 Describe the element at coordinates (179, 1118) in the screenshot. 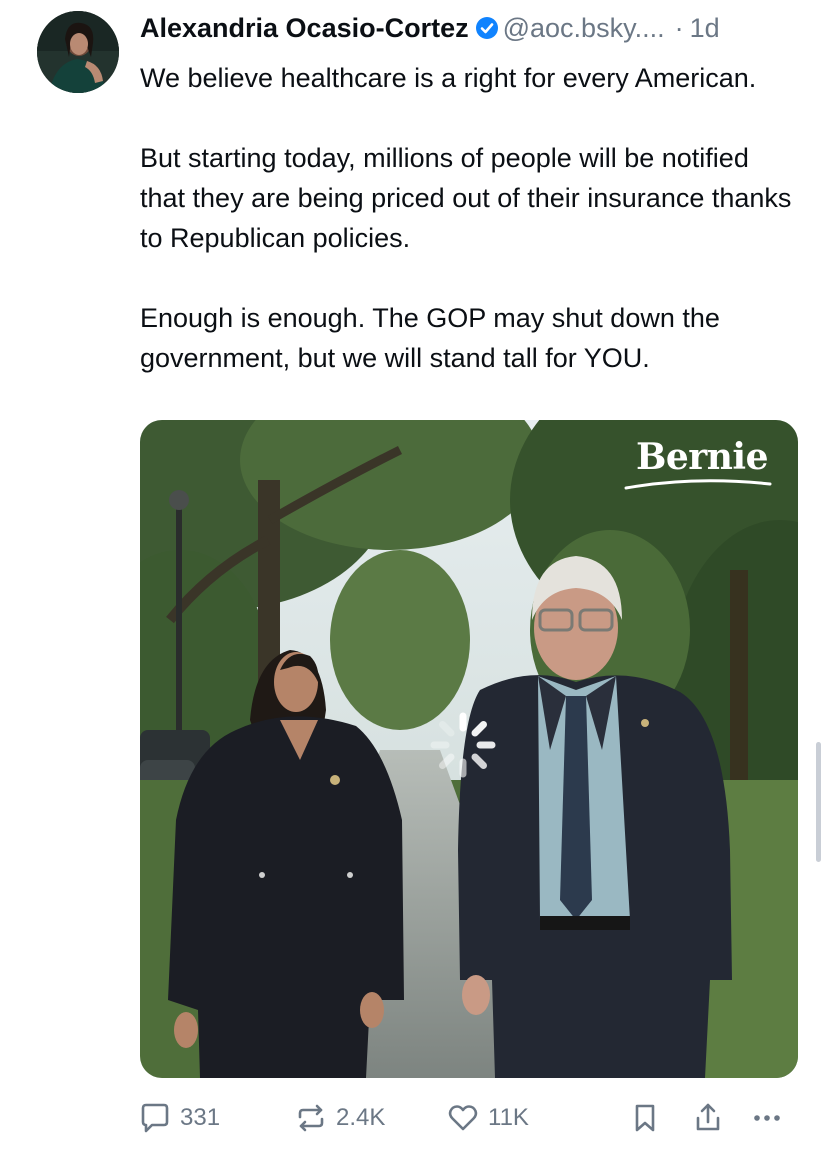

I see `reply-button: 331` at that location.